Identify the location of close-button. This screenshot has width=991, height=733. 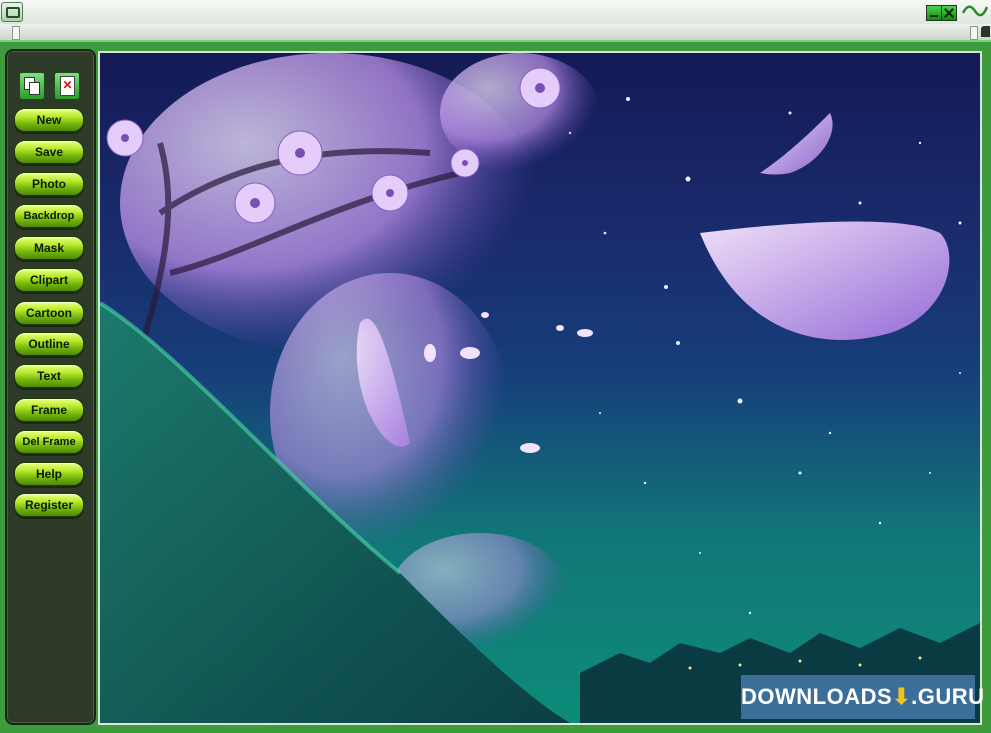
(949, 13).